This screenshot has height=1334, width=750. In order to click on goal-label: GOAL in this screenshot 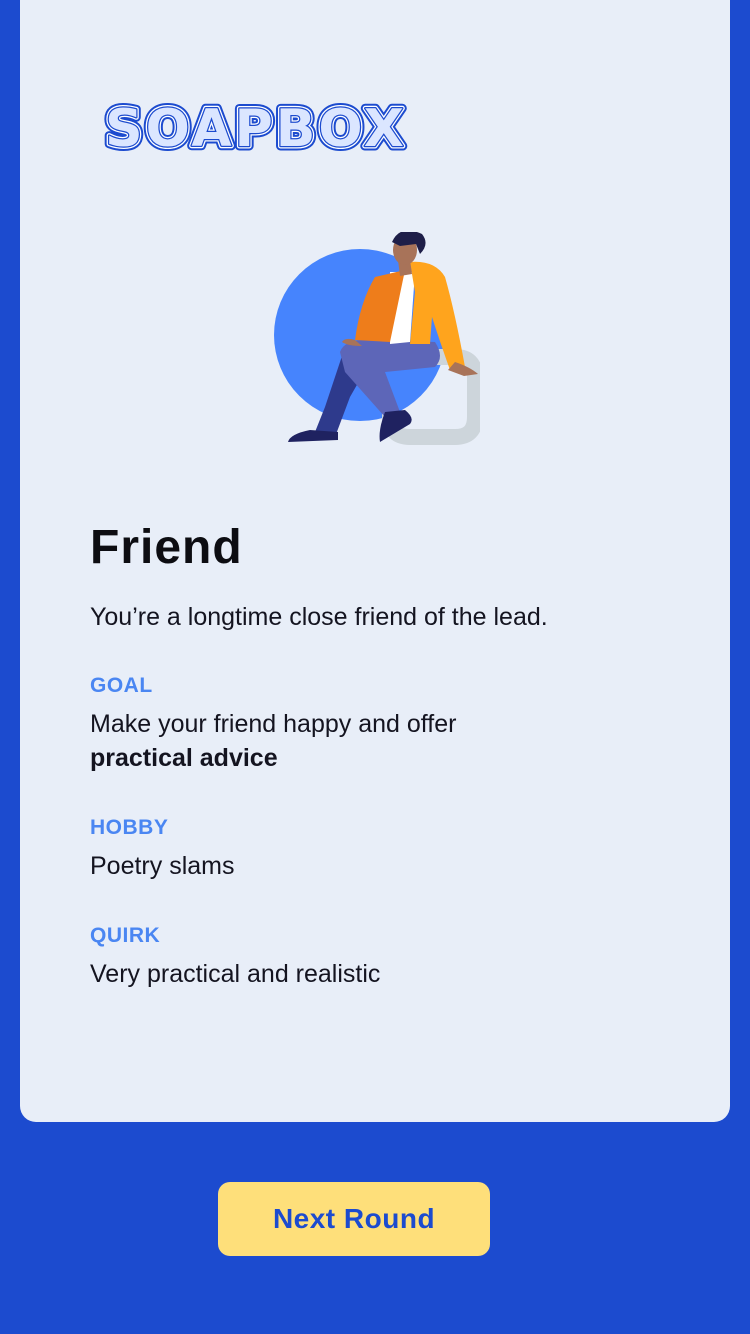, I will do `click(121, 685)`.